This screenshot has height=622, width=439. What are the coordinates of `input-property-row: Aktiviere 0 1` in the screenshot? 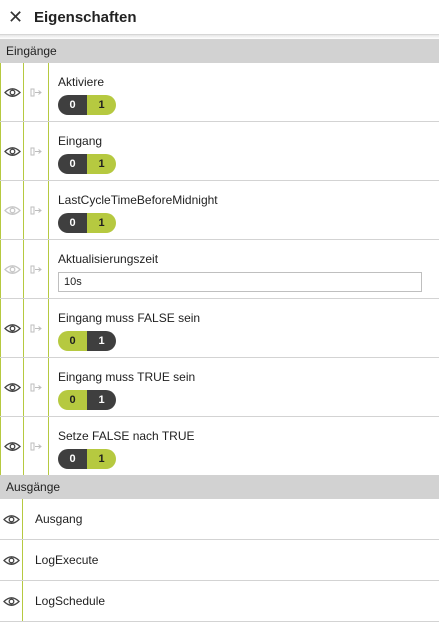 It's located at (219, 92).